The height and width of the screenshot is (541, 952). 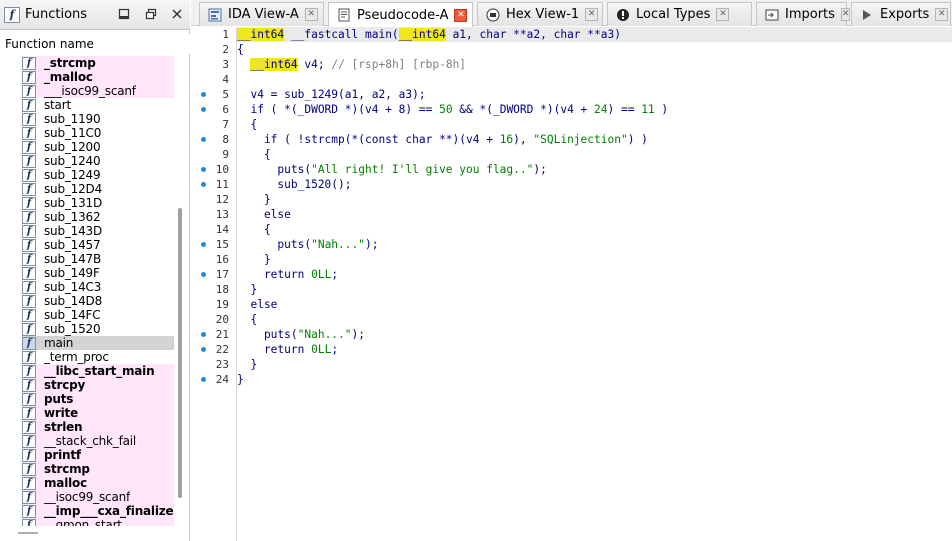 What do you see at coordinates (901, 14) in the screenshot?
I see `tab-exports: Exports ✕` at bounding box center [901, 14].